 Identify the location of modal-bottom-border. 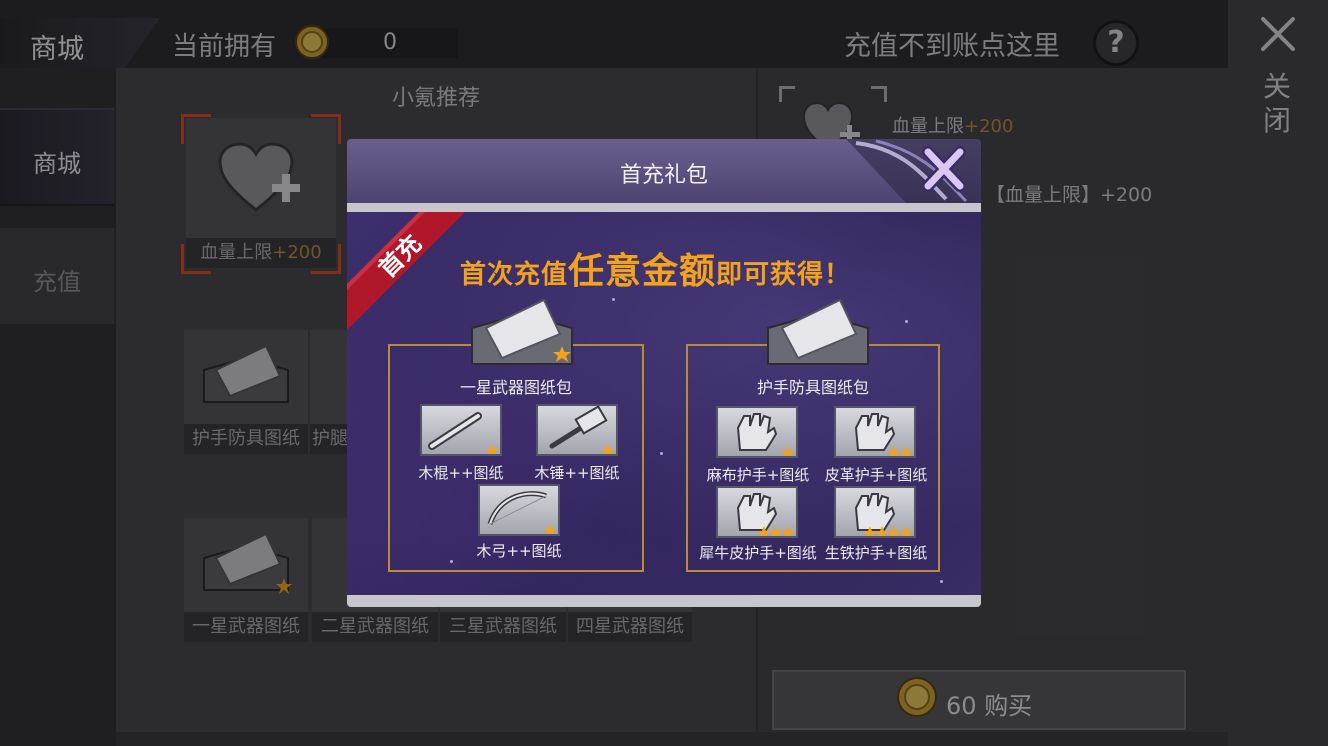
(664, 601).